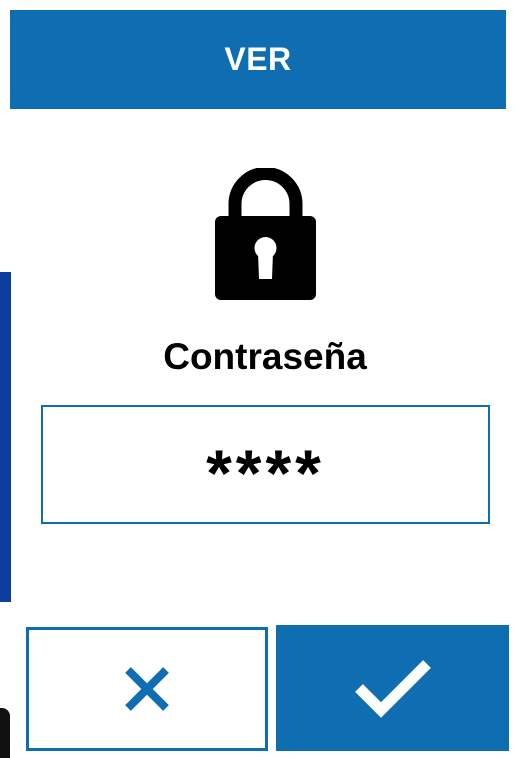 This screenshot has height=758, width=516. I want to click on close-icon, so click(147, 689).